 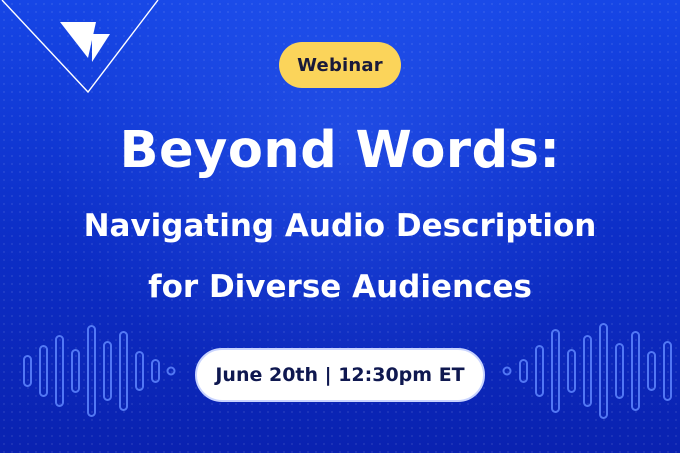 I want to click on event-date-pill: June 20th | 12:30pm ET, so click(x=340, y=375).